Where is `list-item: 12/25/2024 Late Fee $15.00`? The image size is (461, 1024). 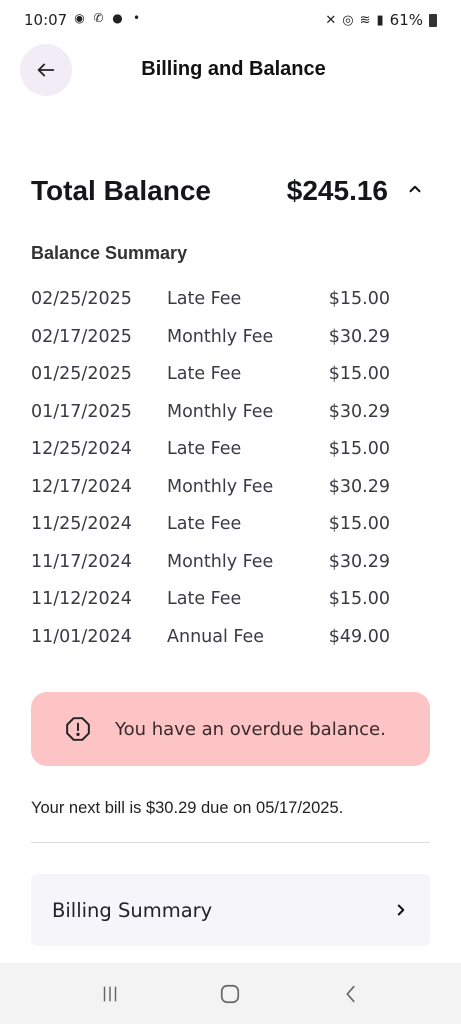
list-item: 12/25/2024 Late Fee $15.00 is located at coordinates (210, 456).